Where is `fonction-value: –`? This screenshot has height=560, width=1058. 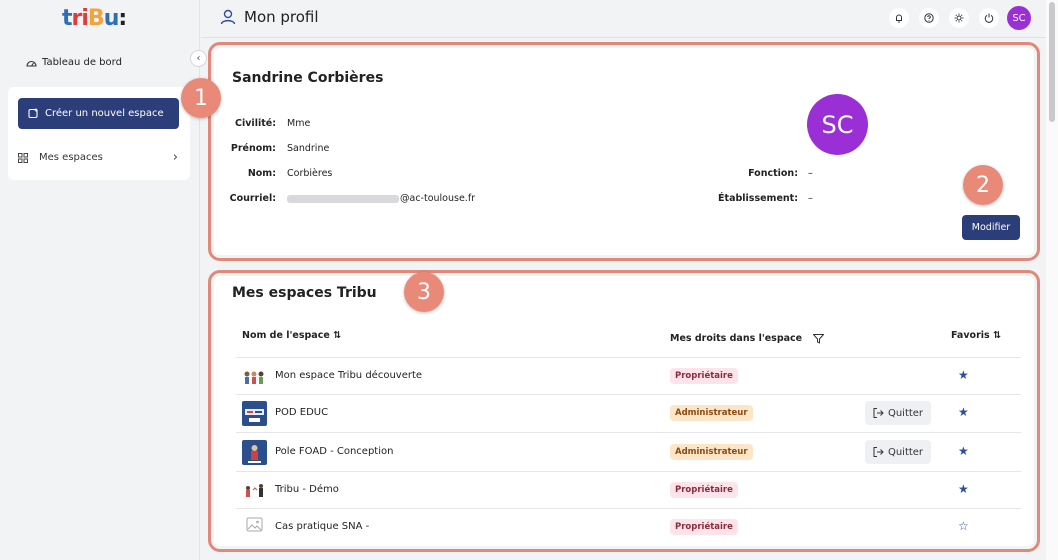
fonction-value: – is located at coordinates (810, 173).